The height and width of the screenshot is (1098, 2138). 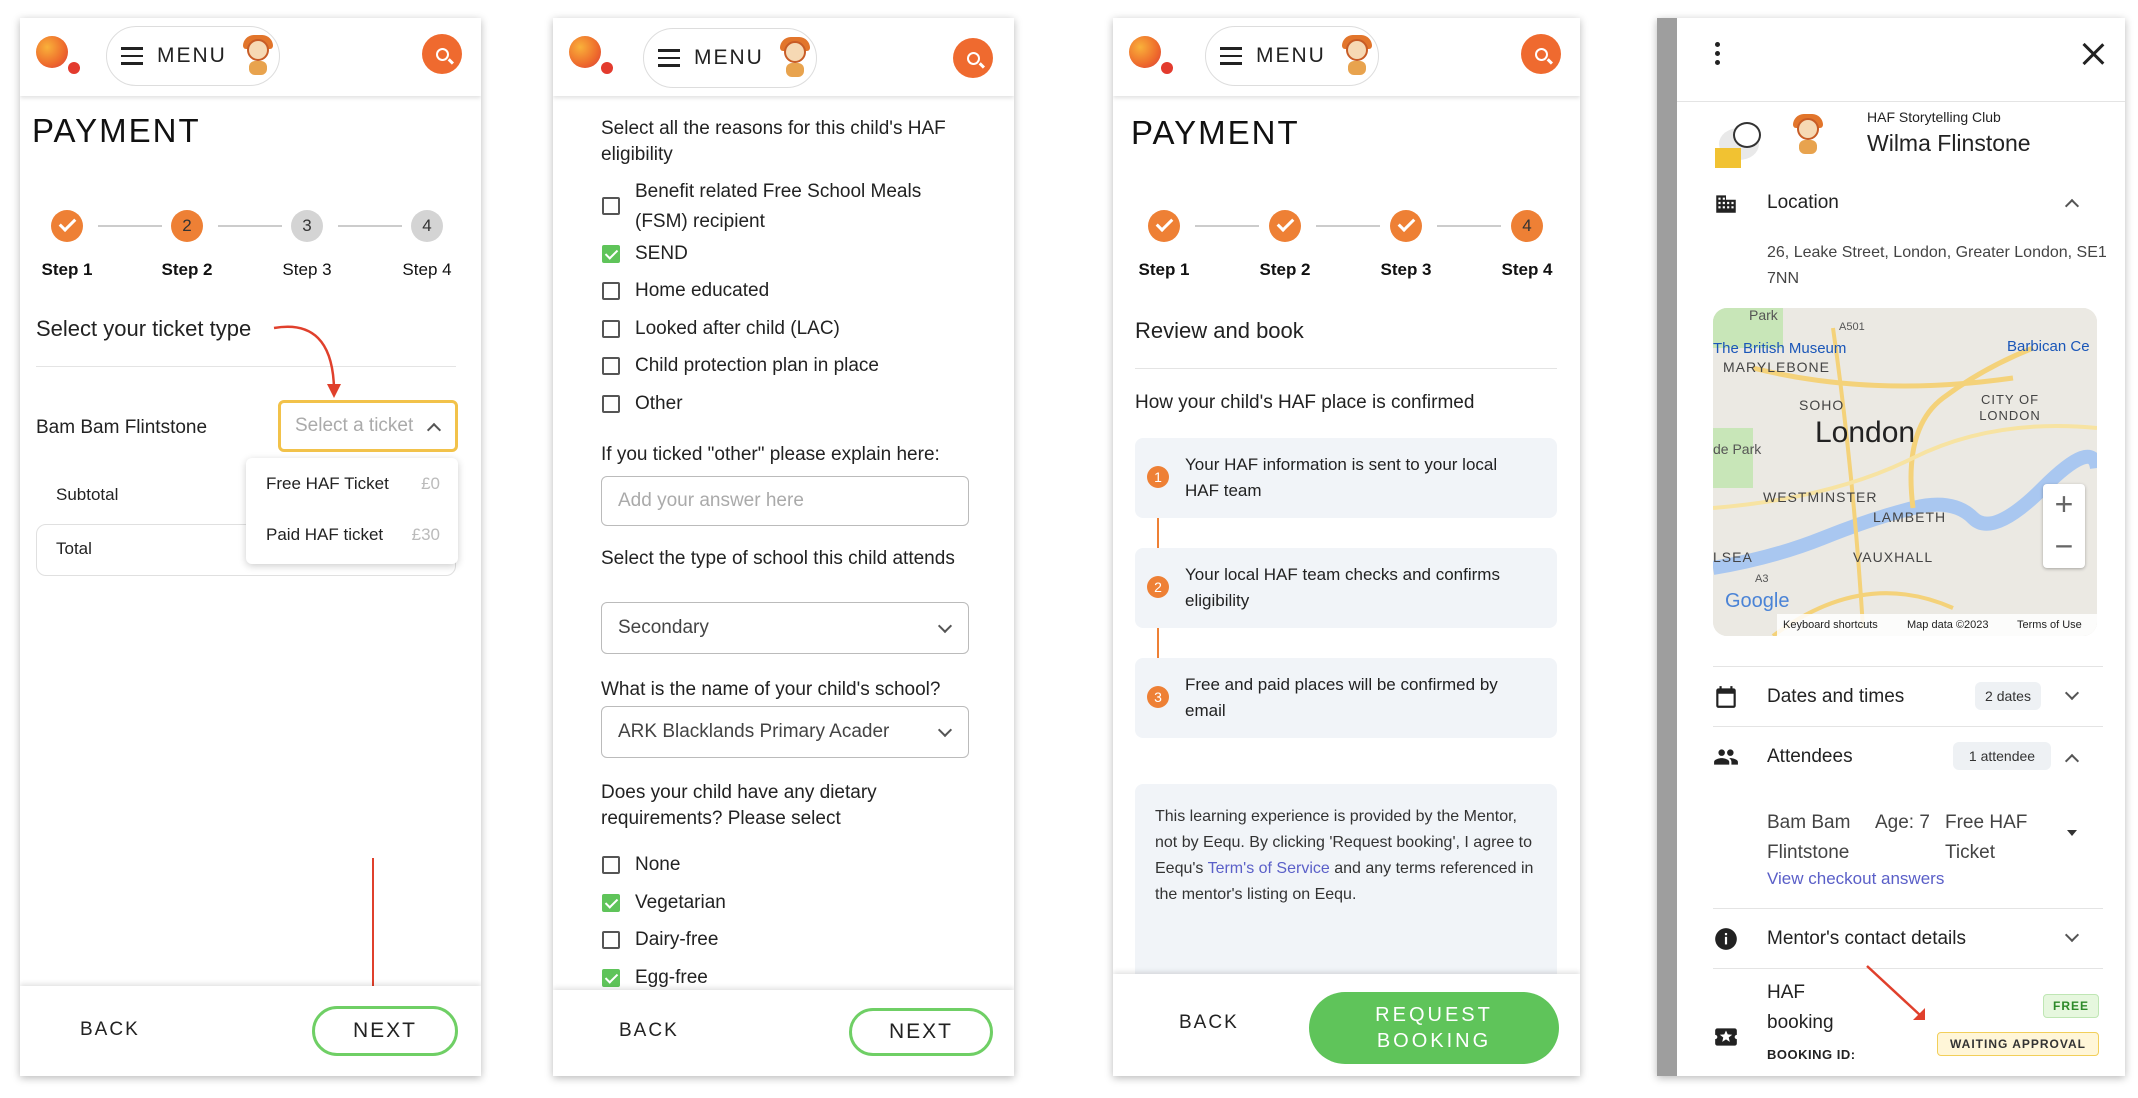 I want to click on checkbox-vegetarian, so click(x=611, y=903).